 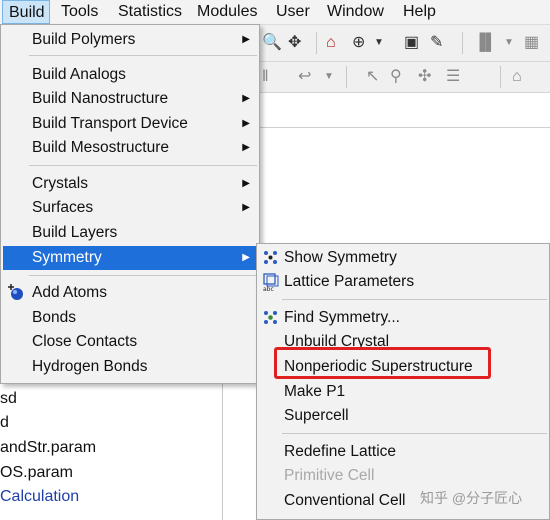 I want to click on chart-icon: ▐▌, so click(x=485, y=43).